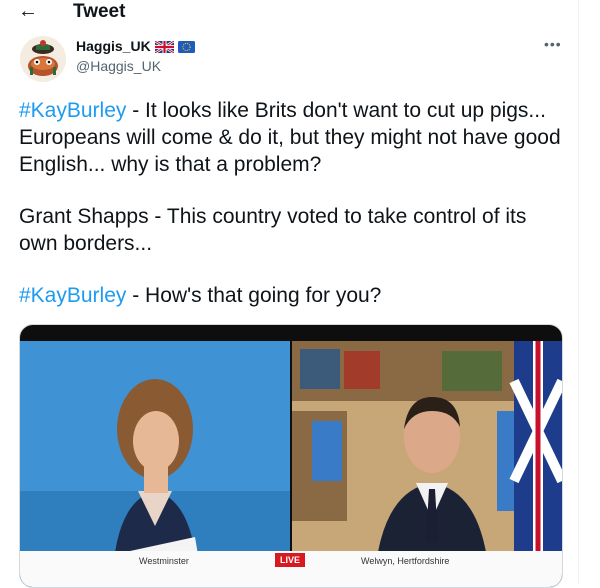  I want to click on eu-flag-icon, so click(186, 46).